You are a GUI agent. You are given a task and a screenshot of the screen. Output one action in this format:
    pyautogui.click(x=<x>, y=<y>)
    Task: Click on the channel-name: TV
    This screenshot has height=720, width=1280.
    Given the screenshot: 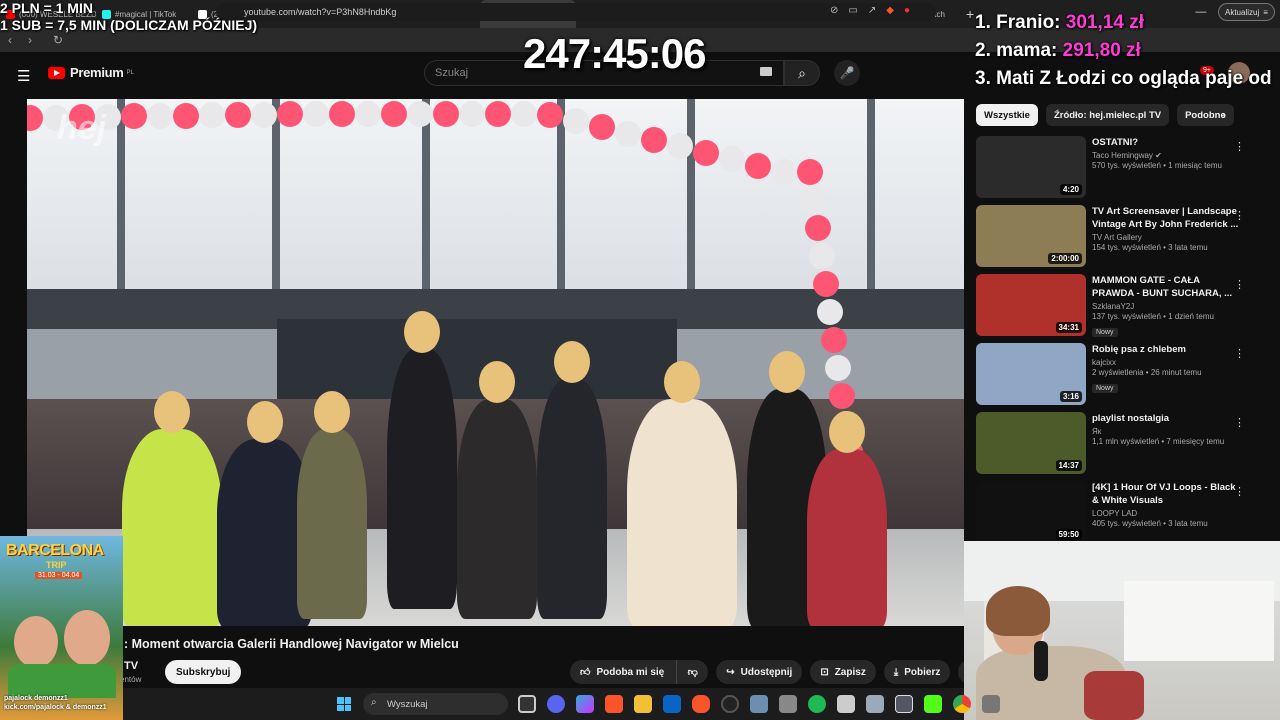 What is the action you would take?
    pyautogui.click(x=131, y=666)
    